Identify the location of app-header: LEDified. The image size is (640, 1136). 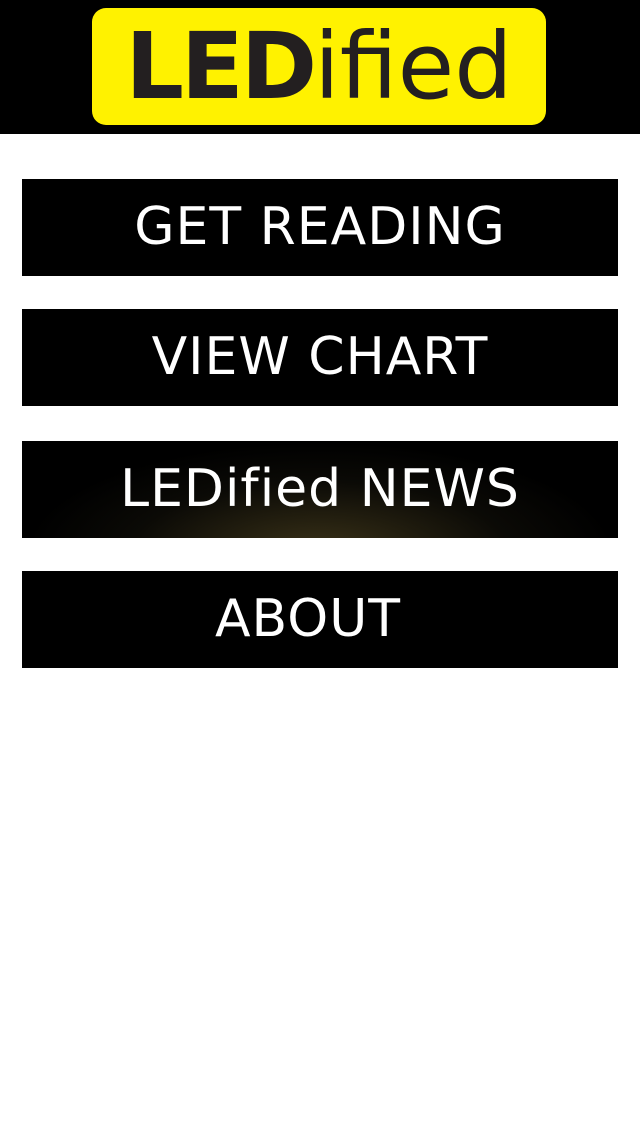
(320, 67).